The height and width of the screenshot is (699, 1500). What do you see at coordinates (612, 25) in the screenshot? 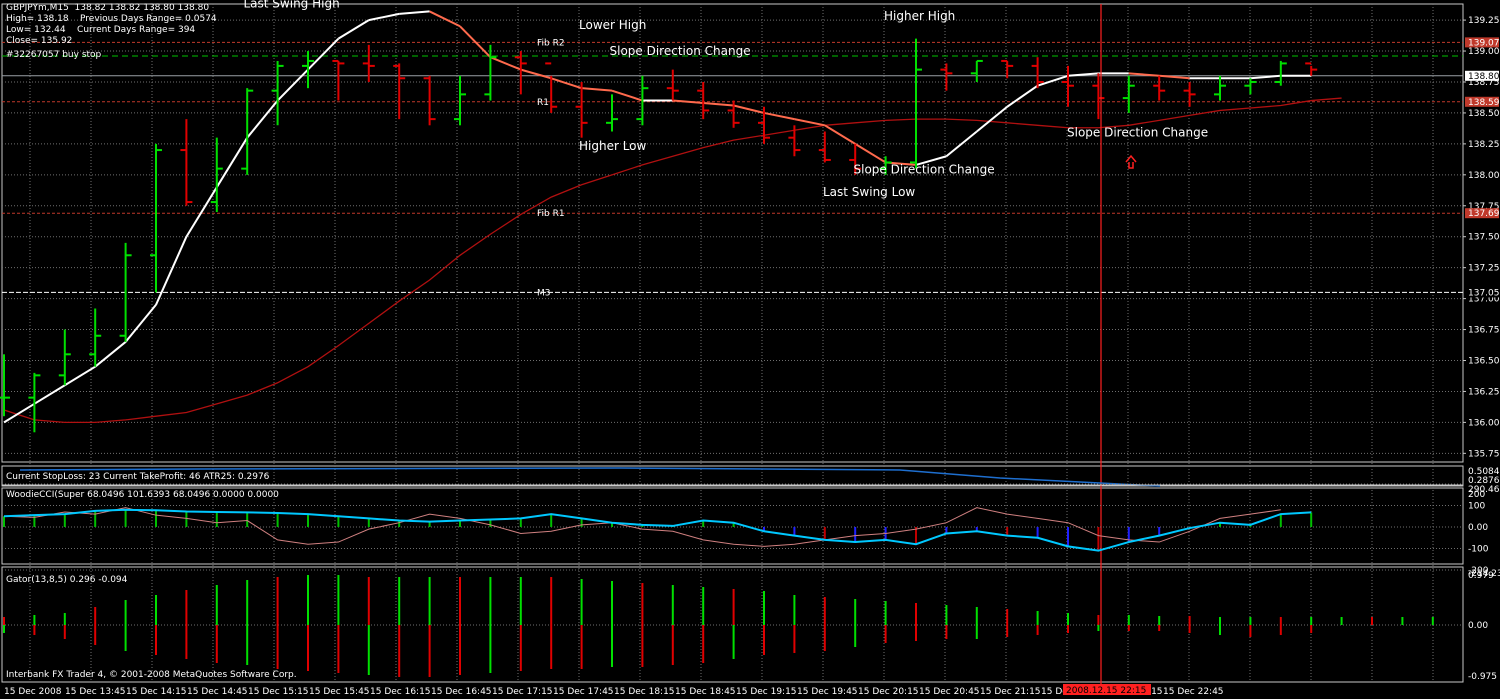
I see `annotation-label: Lower High` at bounding box center [612, 25].